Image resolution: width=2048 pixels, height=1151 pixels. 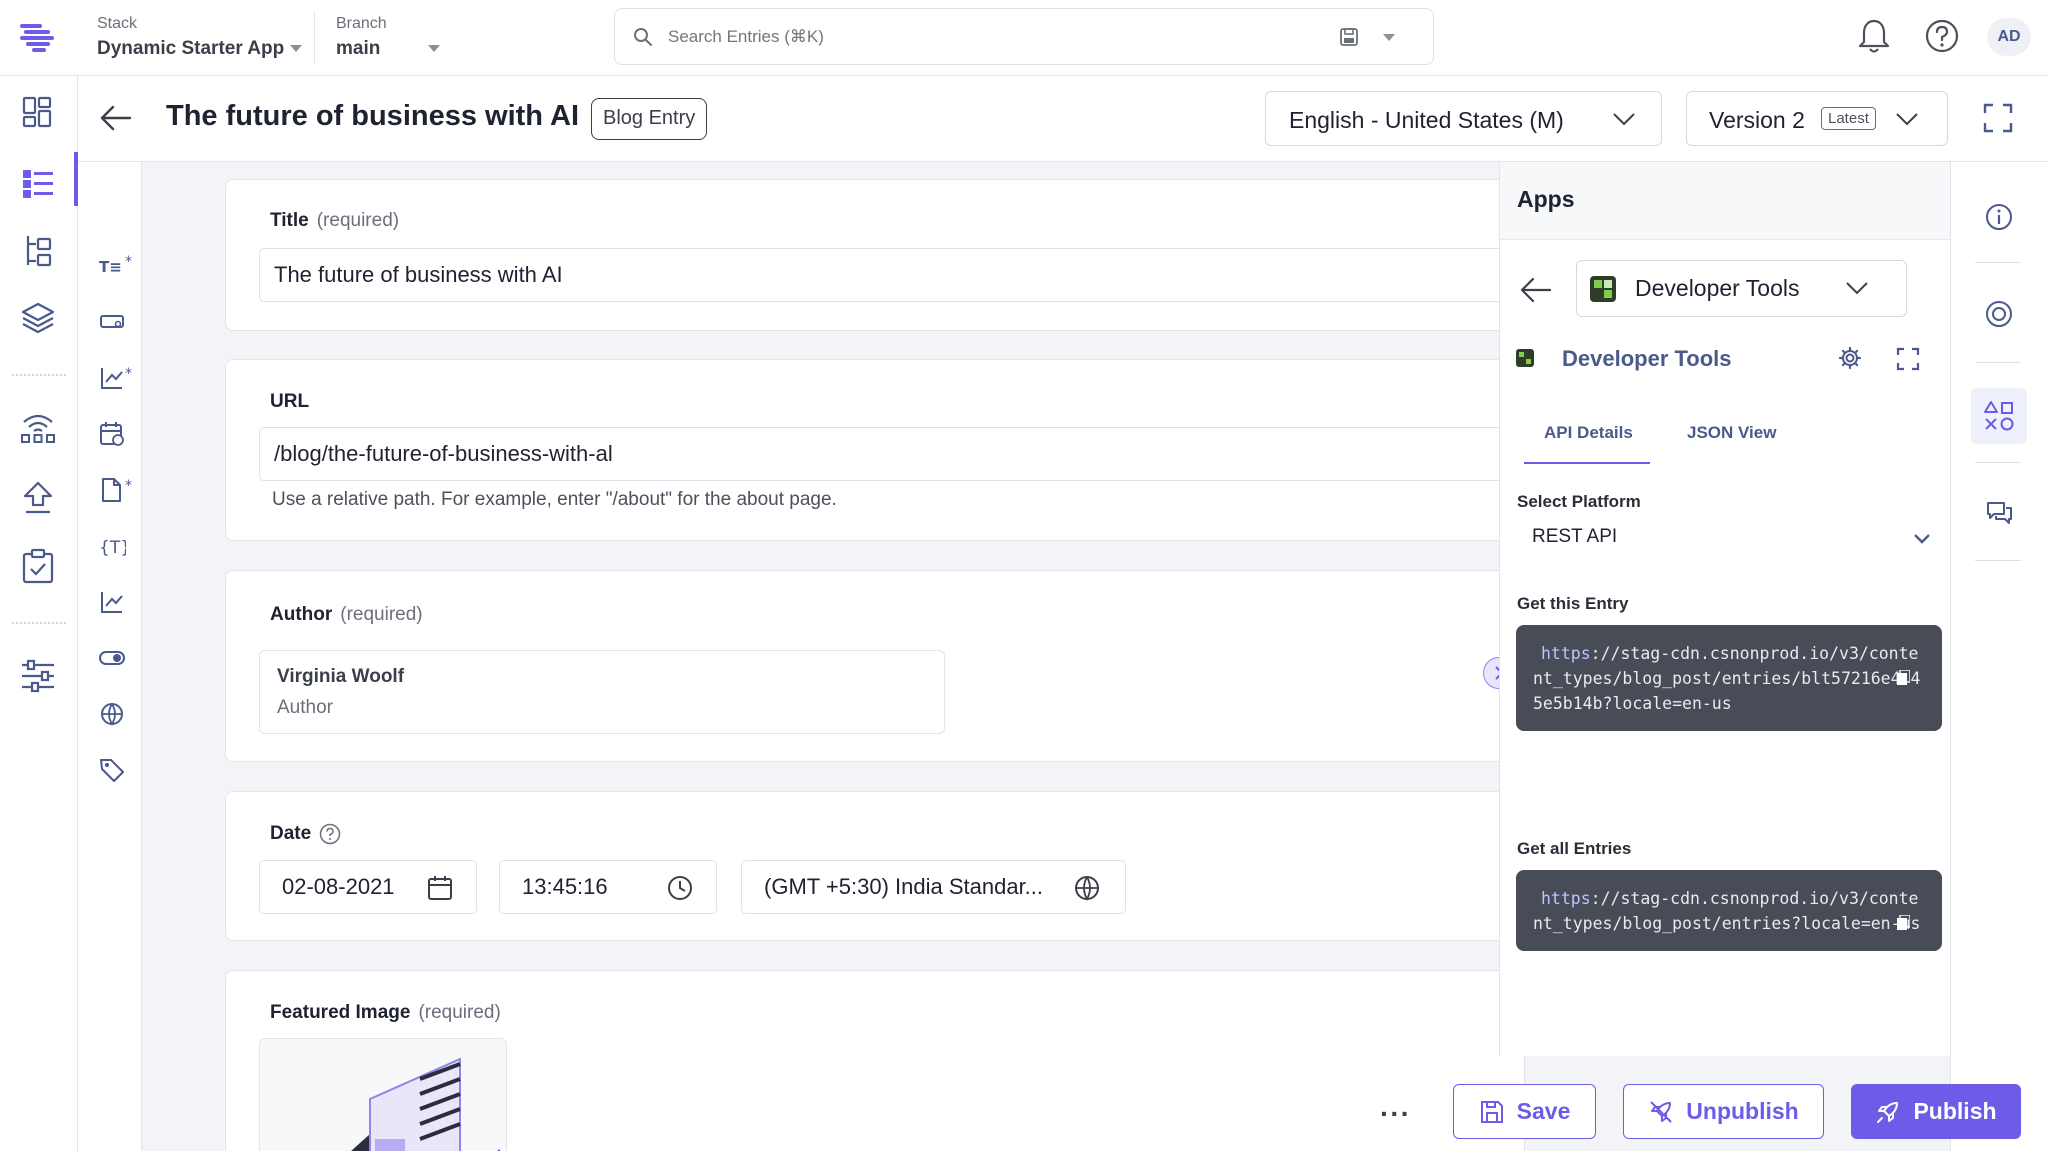 What do you see at coordinates (112, 322) in the screenshot?
I see `link-field-icon` at bounding box center [112, 322].